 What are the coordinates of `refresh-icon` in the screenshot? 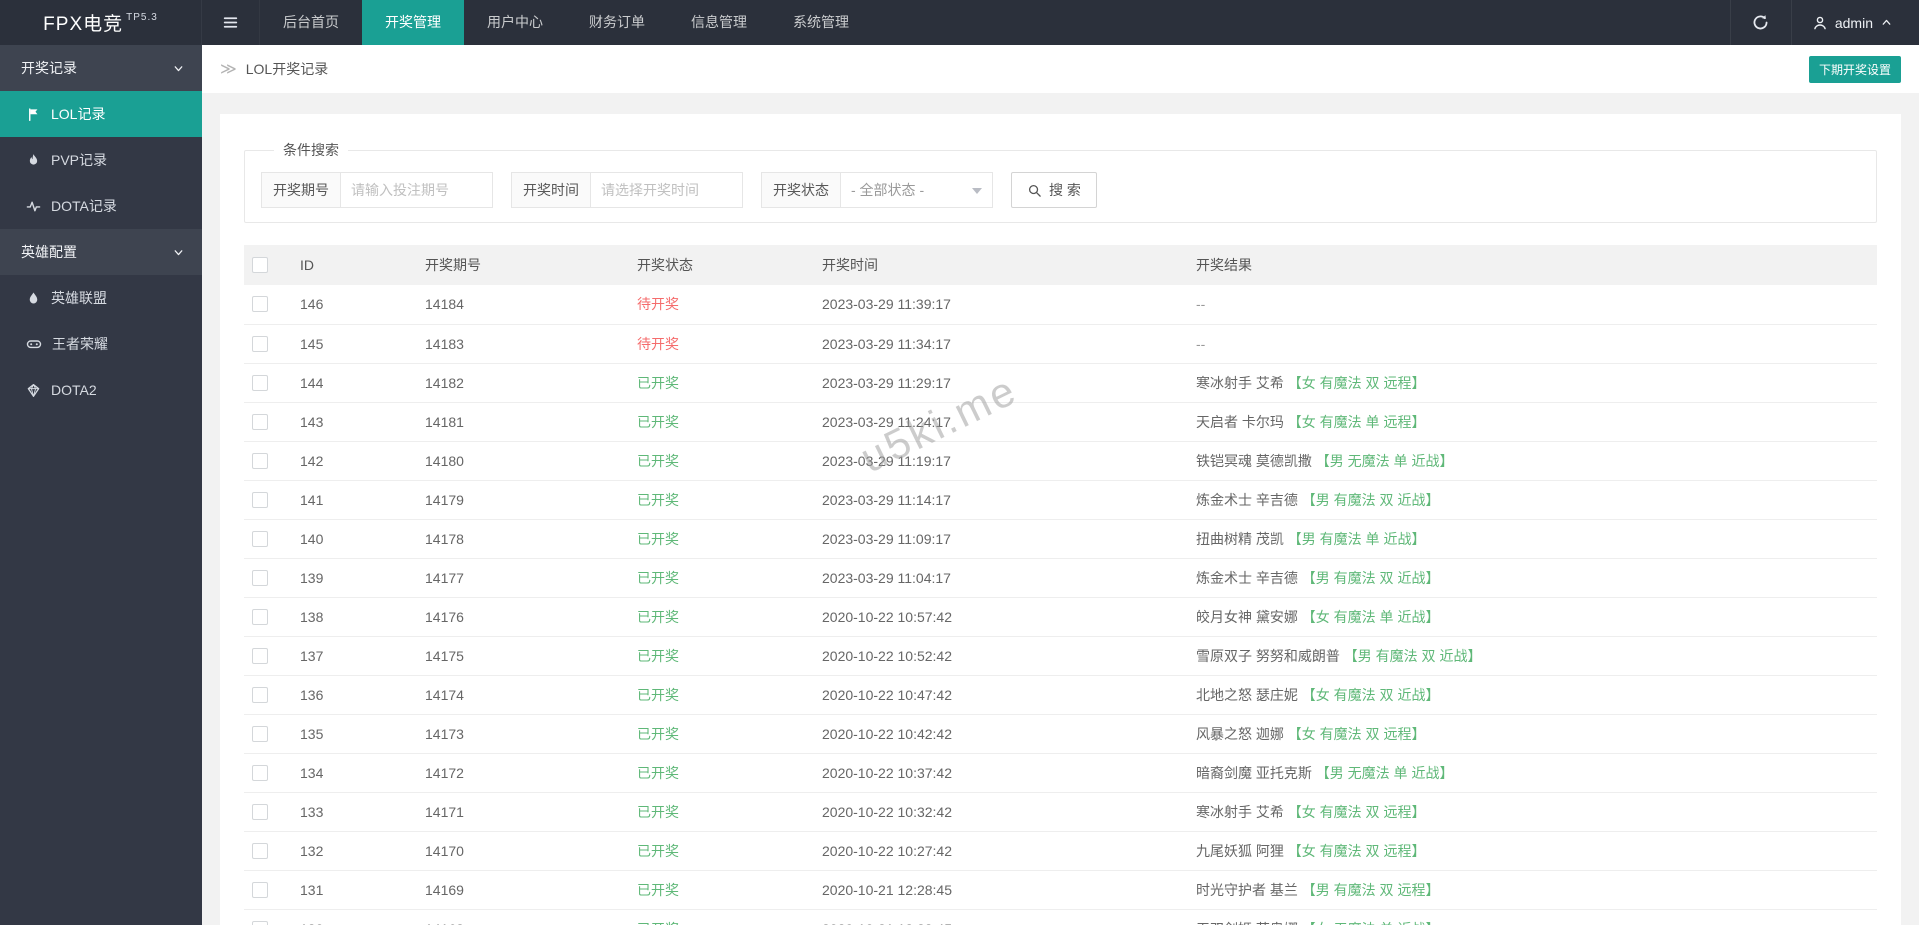 It's located at (1760, 22).